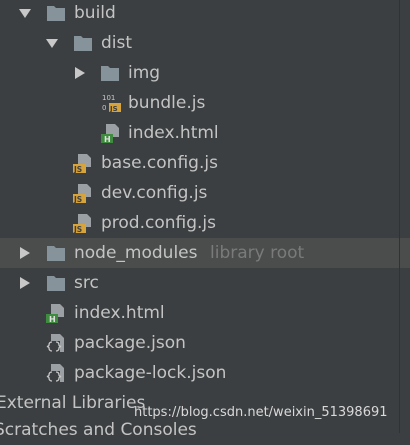 The width and height of the screenshot is (410, 445). I want to click on tree-node-label: build, so click(95, 13).